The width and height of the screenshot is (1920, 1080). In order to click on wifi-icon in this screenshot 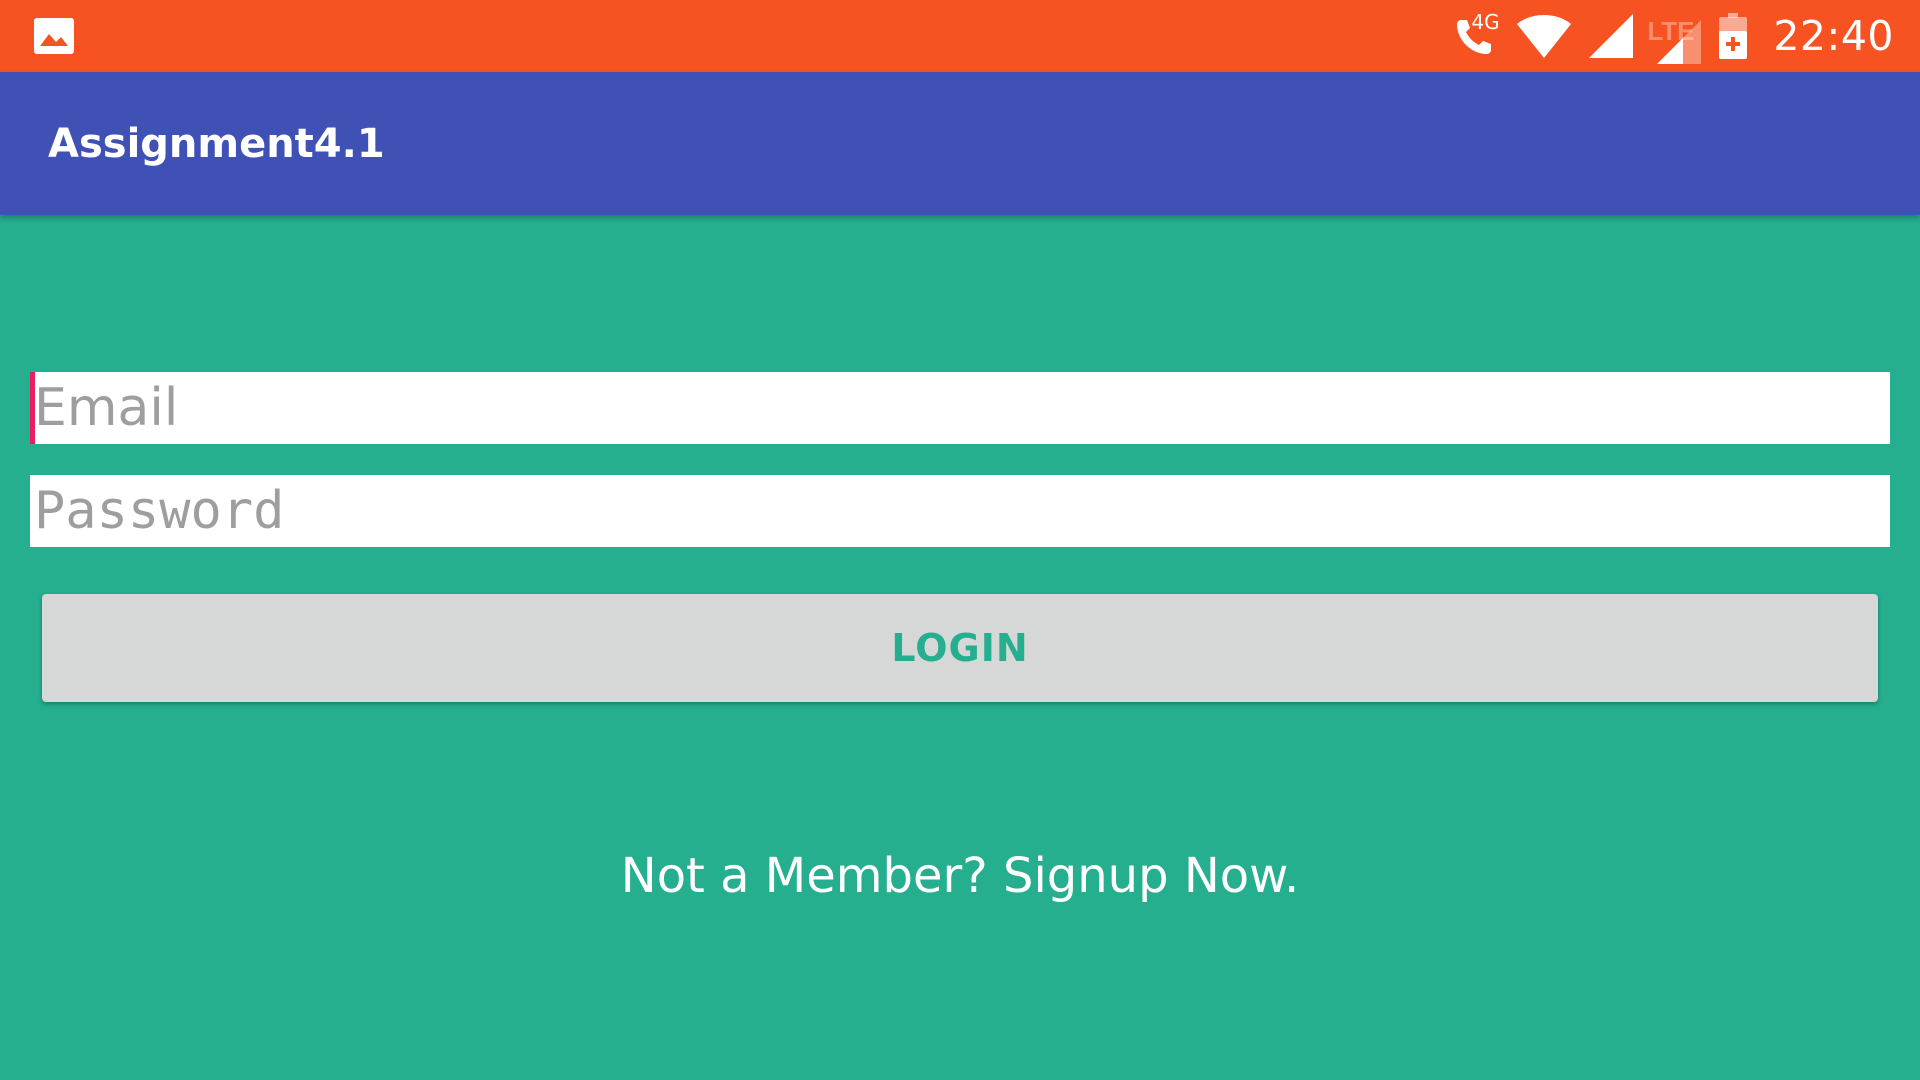, I will do `click(1544, 36)`.